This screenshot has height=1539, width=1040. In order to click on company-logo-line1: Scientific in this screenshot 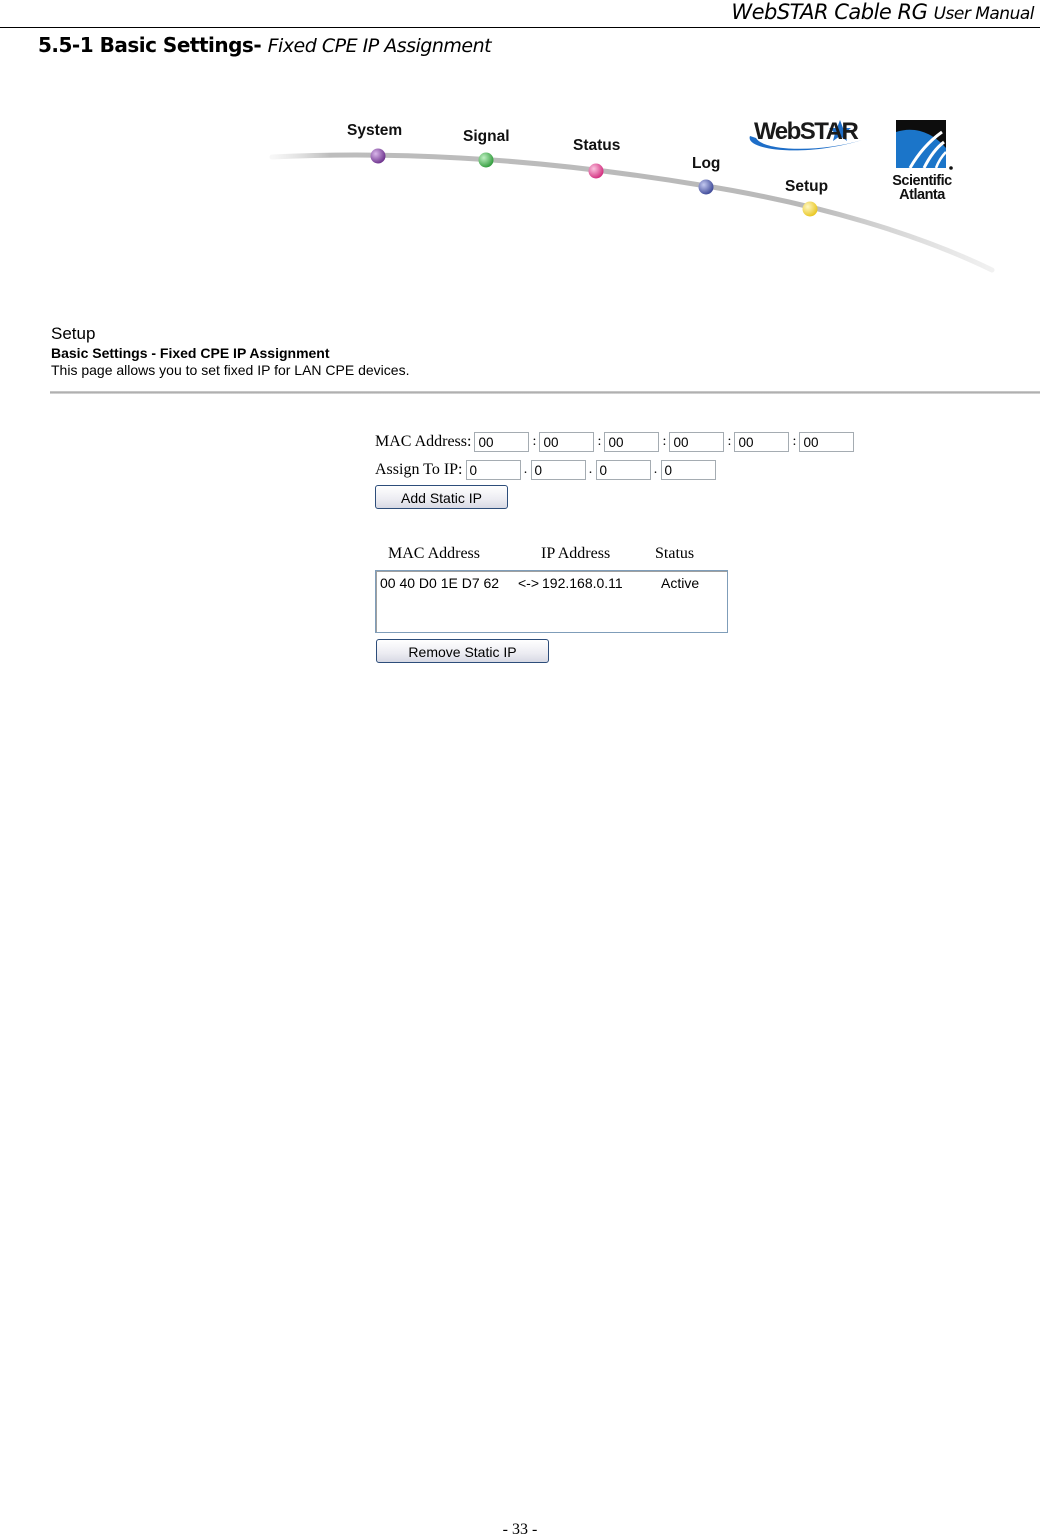, I will do `click(922, 181)`.